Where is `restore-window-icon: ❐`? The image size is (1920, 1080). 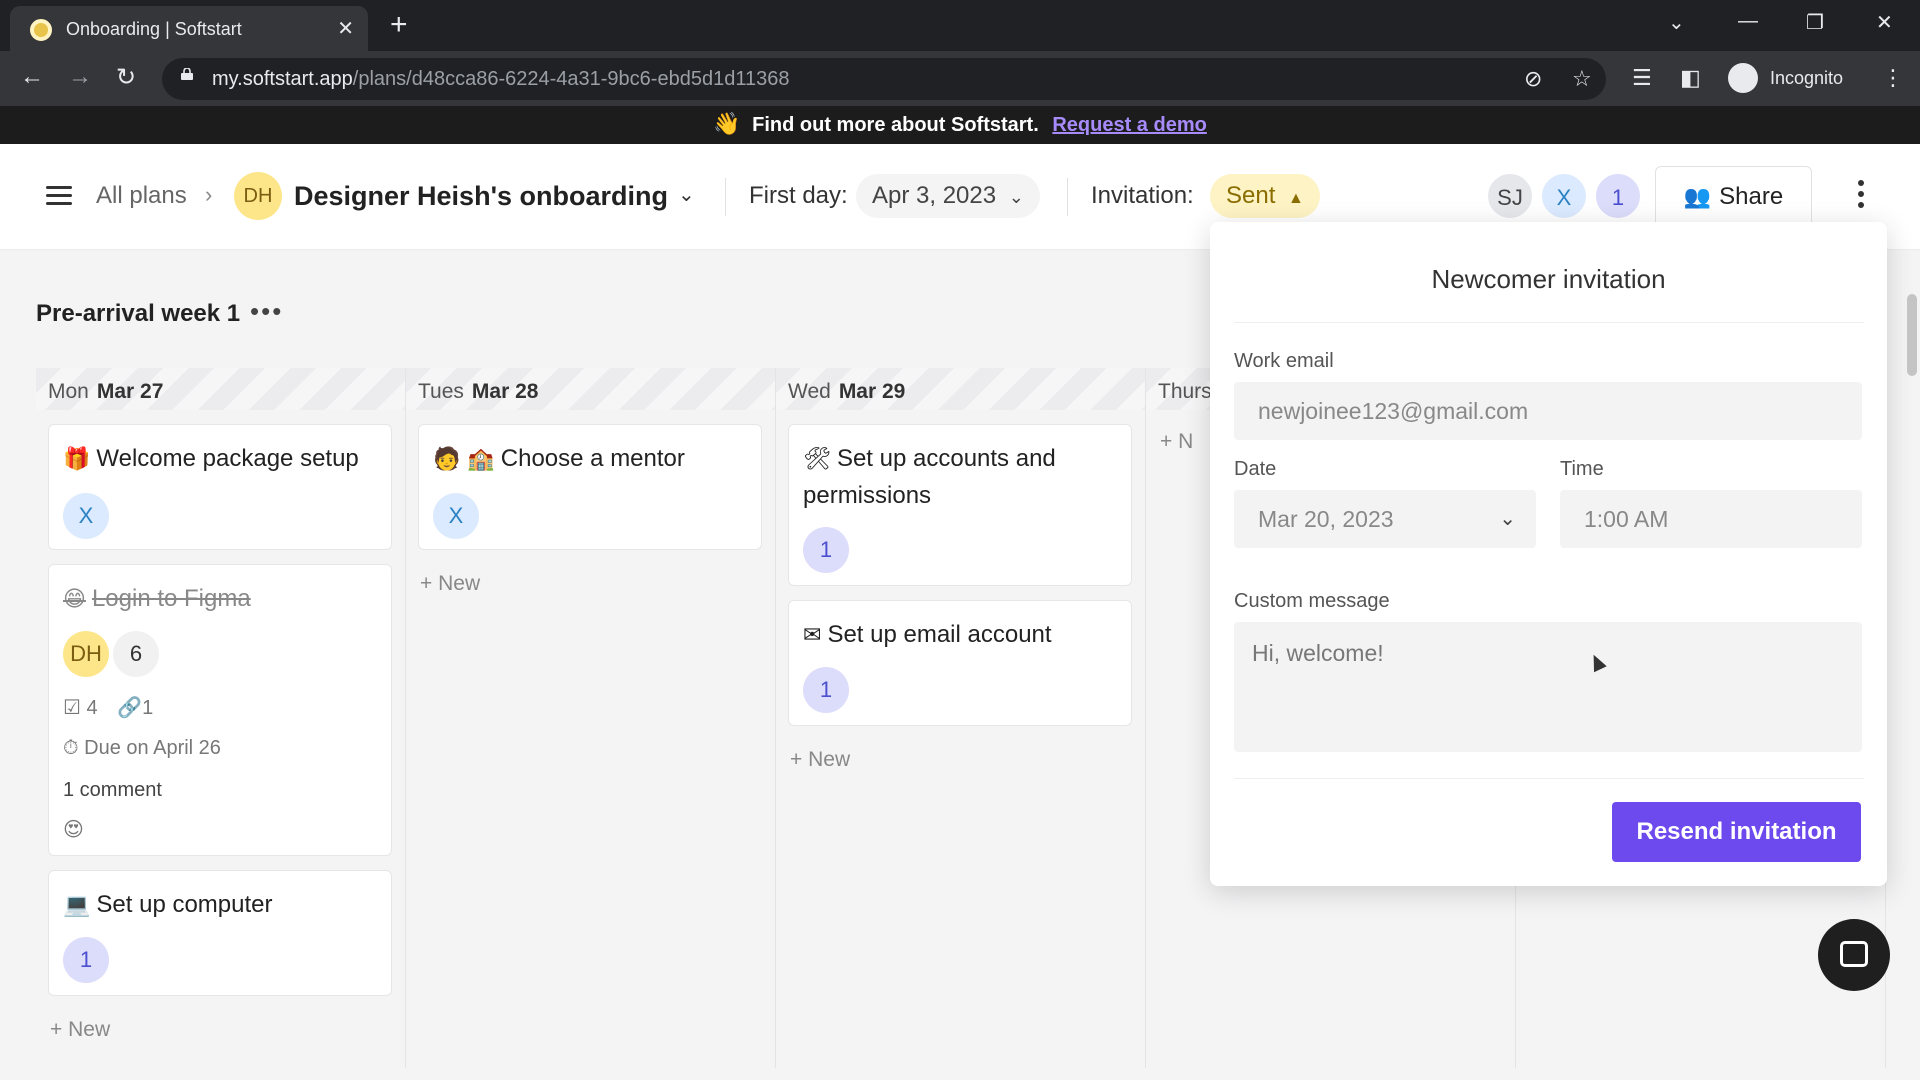 restore-window-icon: ❐ is located at coordinates (1815, 22).